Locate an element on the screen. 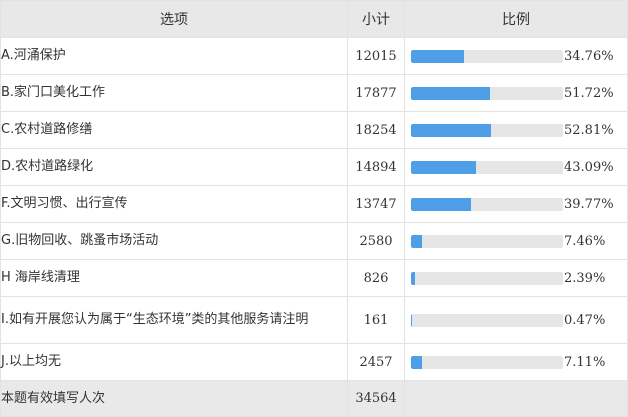 The width and height of the screenshot is (628, 417). table-header-row: 选项 小计 比例 is located at coordinates (314, 19).